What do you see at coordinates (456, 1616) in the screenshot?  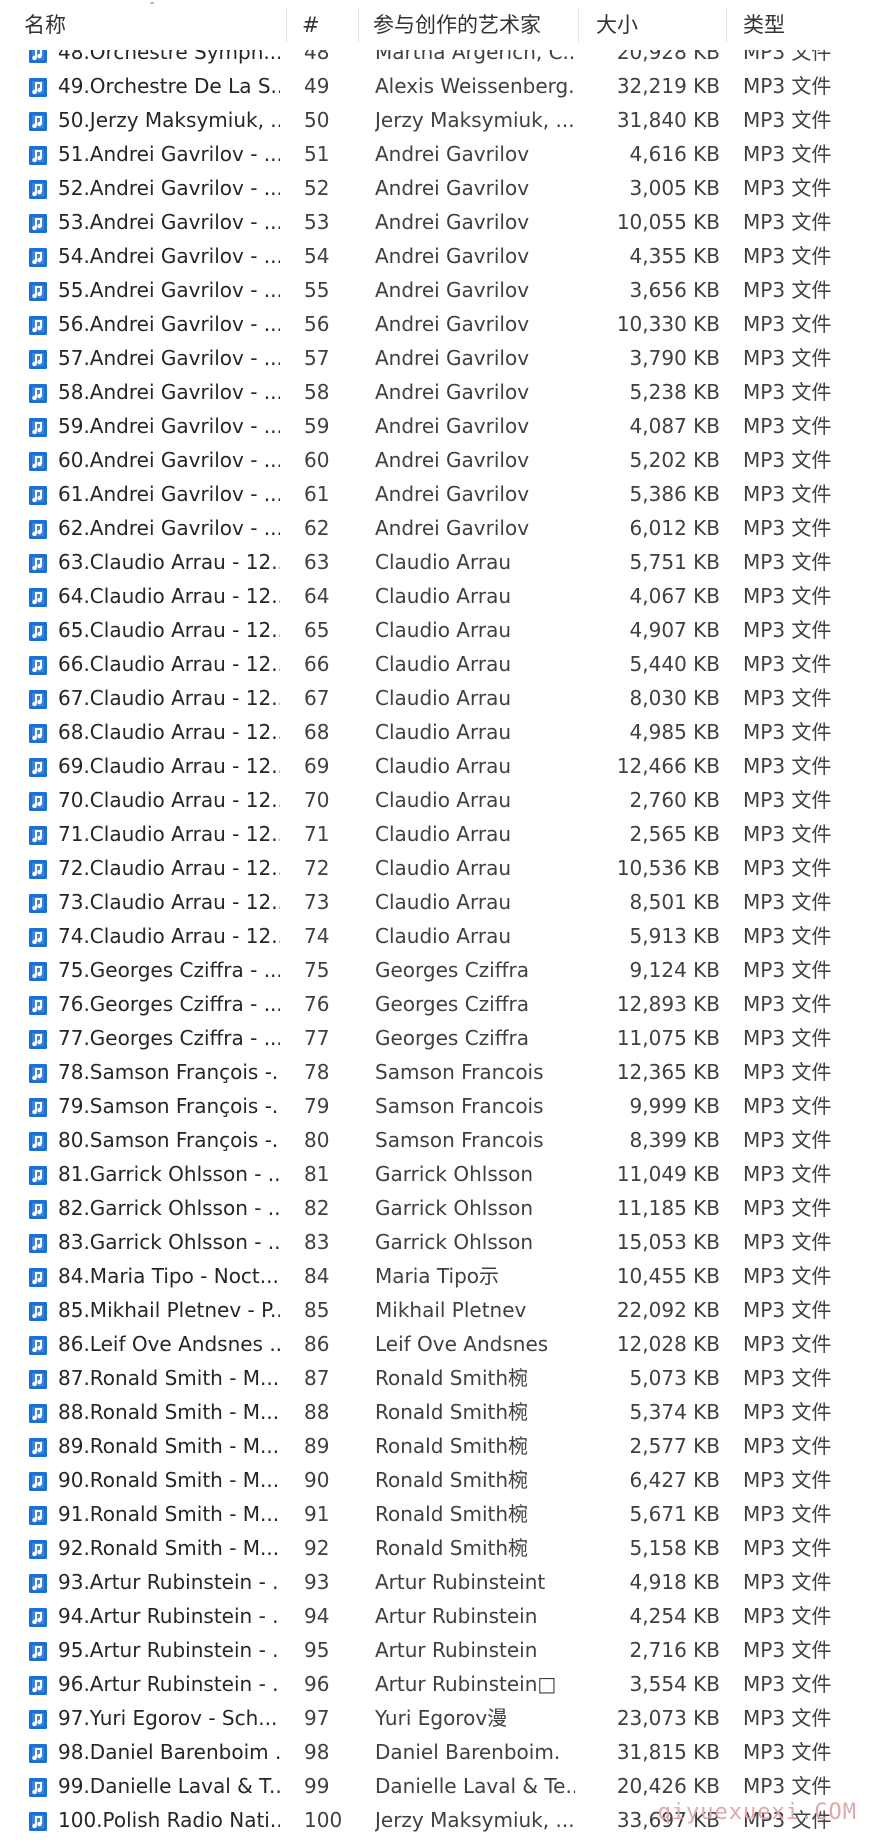 I see `artist-name: Artur Rubinstein` at bounding box center [456, 1616].